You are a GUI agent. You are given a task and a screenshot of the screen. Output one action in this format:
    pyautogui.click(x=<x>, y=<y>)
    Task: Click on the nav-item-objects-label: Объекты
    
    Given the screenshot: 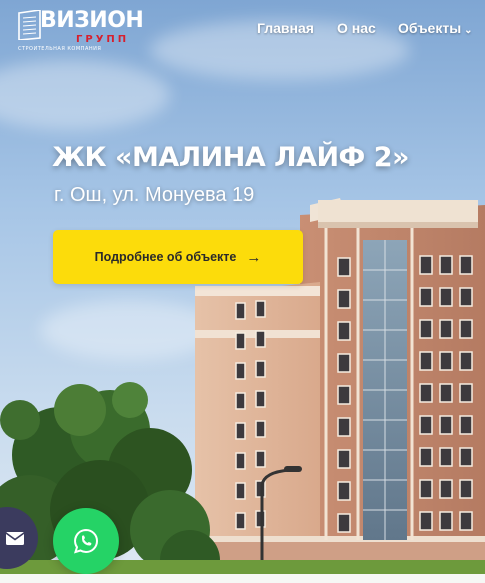 What is the action you would take?
    pyautogui.click(x=430, y=28)
    